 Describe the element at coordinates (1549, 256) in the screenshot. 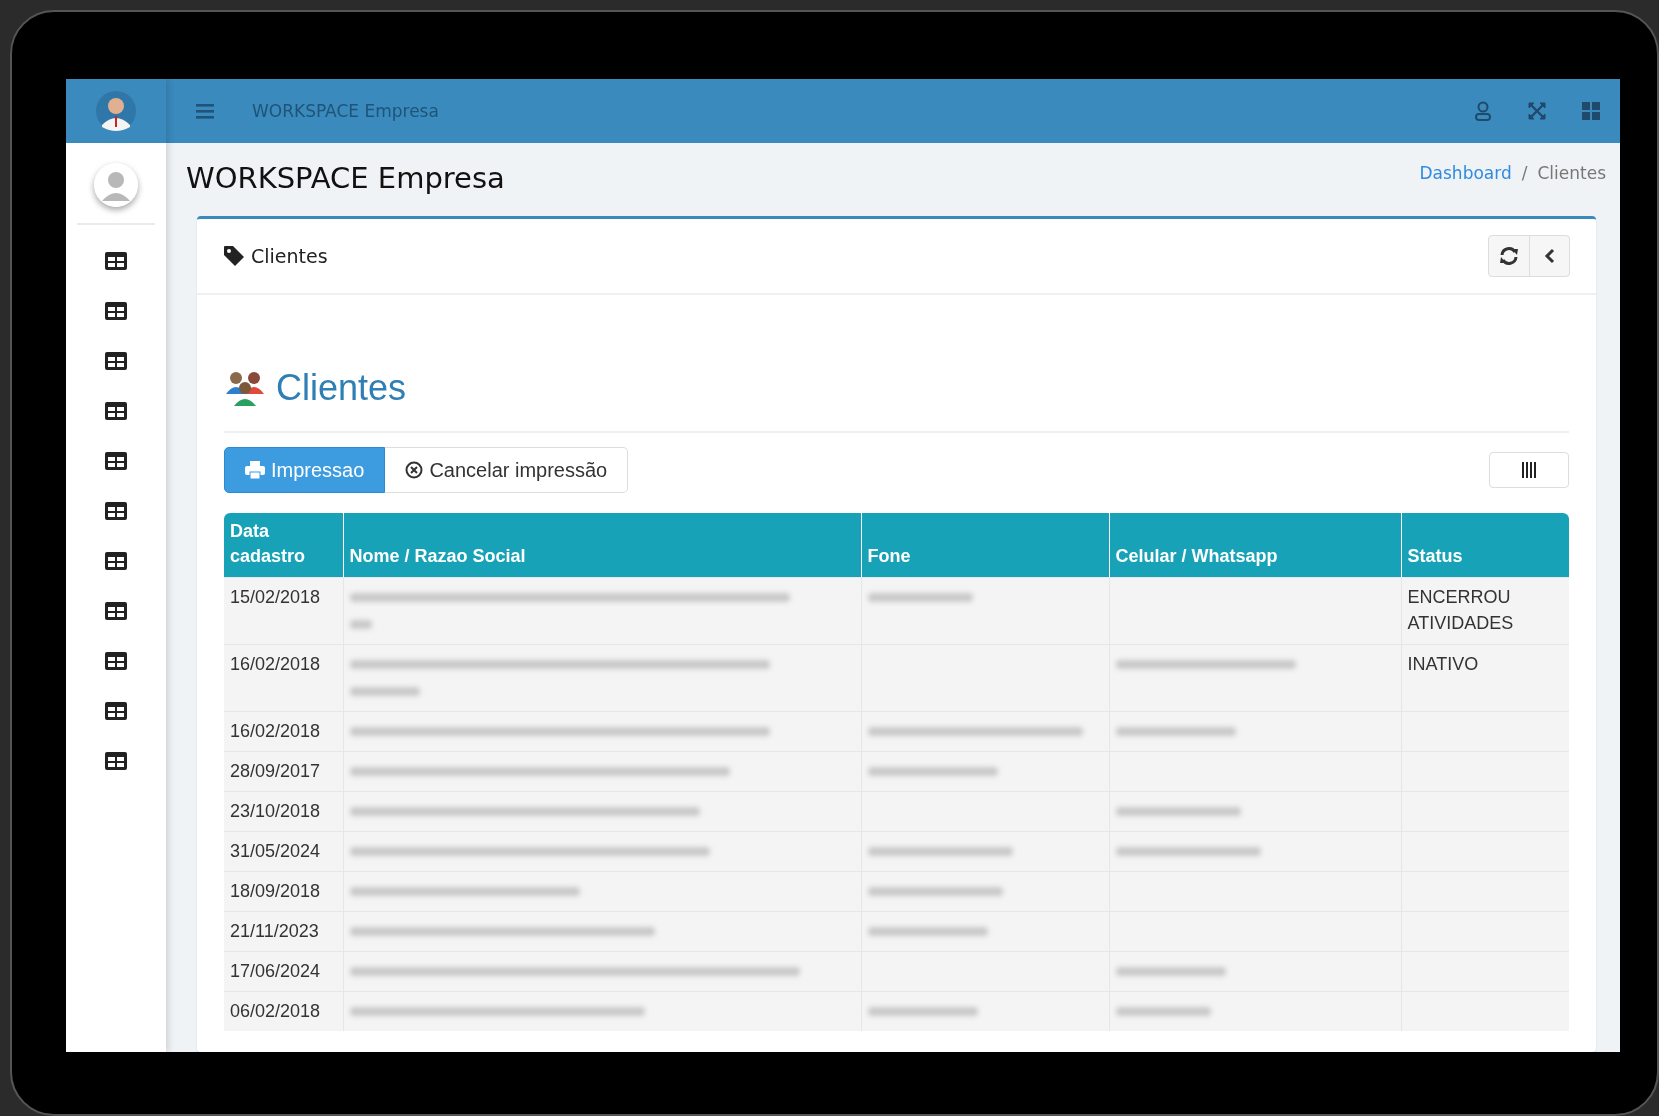

I see `chevron-left-icon` at that location.